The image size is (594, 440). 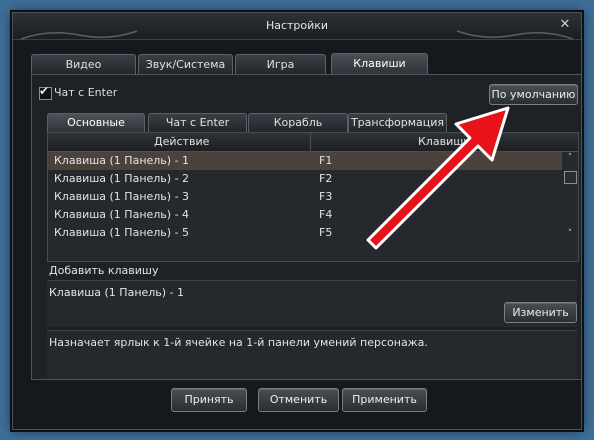 What do you see at coordinates (181, 141) in the screenshot?
I see `column-header-action: Действие` at bounding box center [181, 141].